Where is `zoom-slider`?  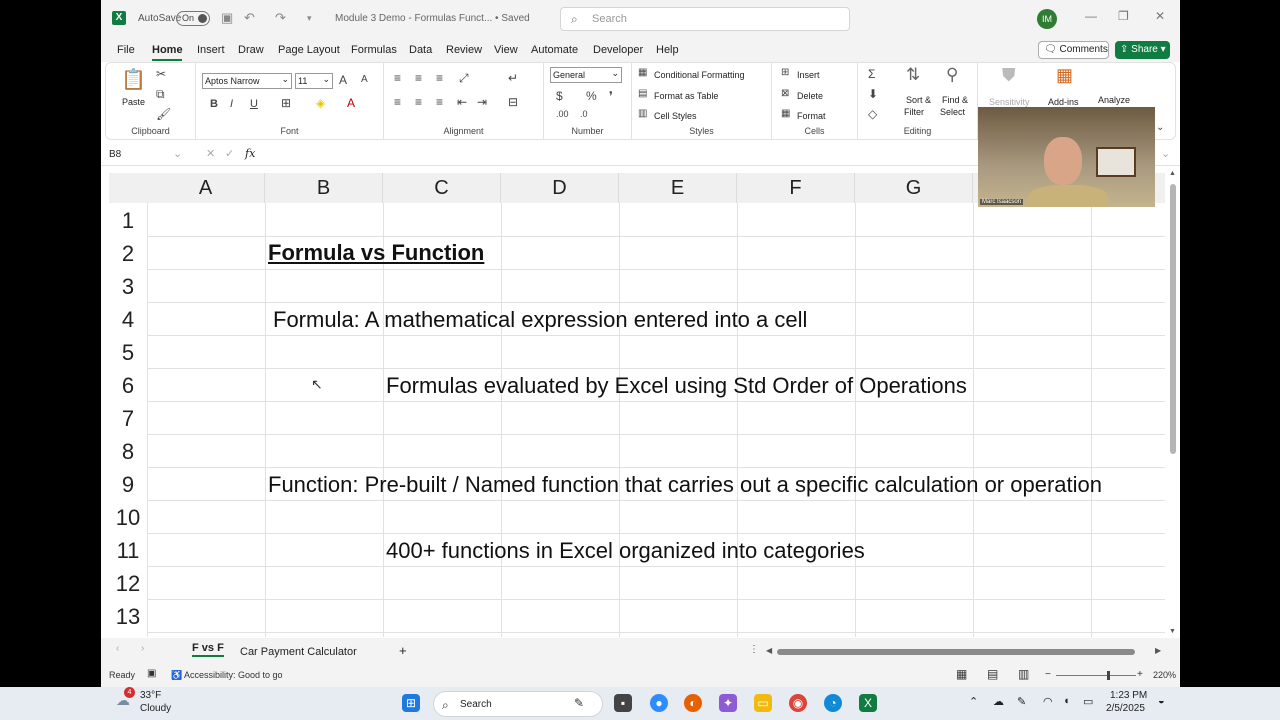 zoom-slider is located at coordinates (1096, 675).